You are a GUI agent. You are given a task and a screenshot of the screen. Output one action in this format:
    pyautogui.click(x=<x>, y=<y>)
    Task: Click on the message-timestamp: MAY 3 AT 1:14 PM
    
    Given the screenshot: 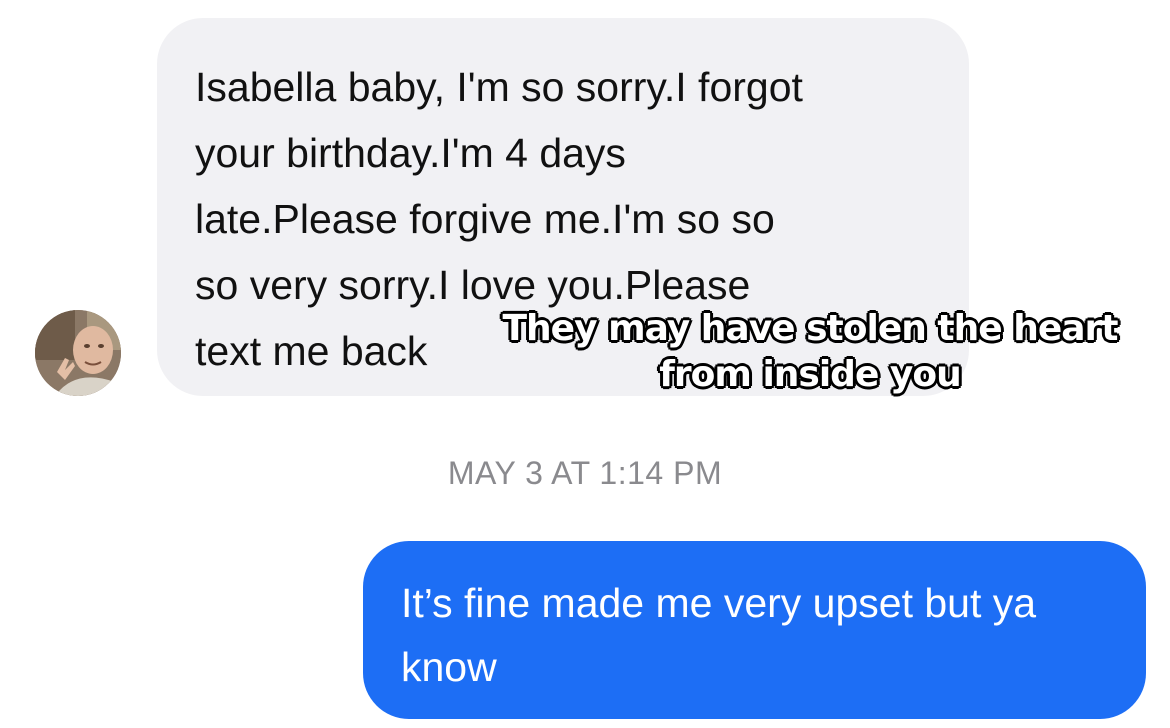 What is the action you would take?
    pyautogui.click(x=585, y=473)
    